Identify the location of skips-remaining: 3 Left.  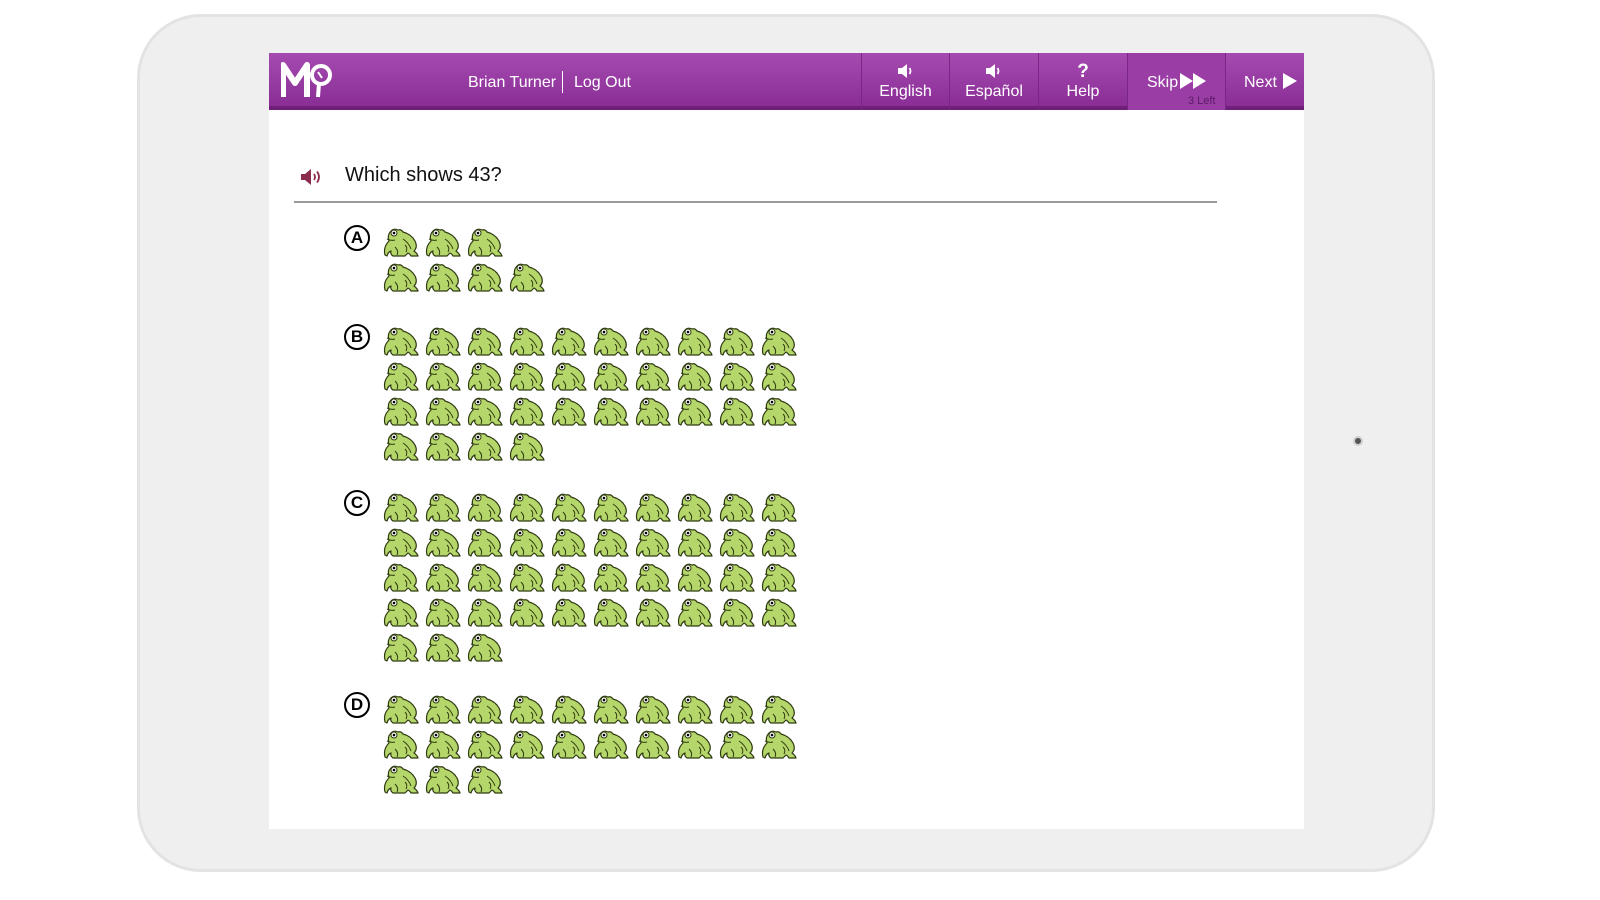
(1202, 101).